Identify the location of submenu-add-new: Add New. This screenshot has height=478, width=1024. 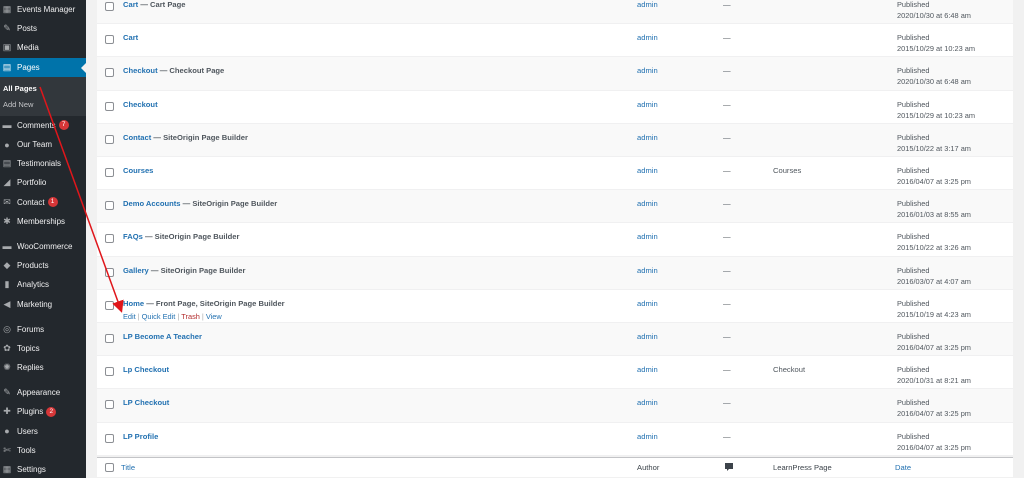
(43, 105).